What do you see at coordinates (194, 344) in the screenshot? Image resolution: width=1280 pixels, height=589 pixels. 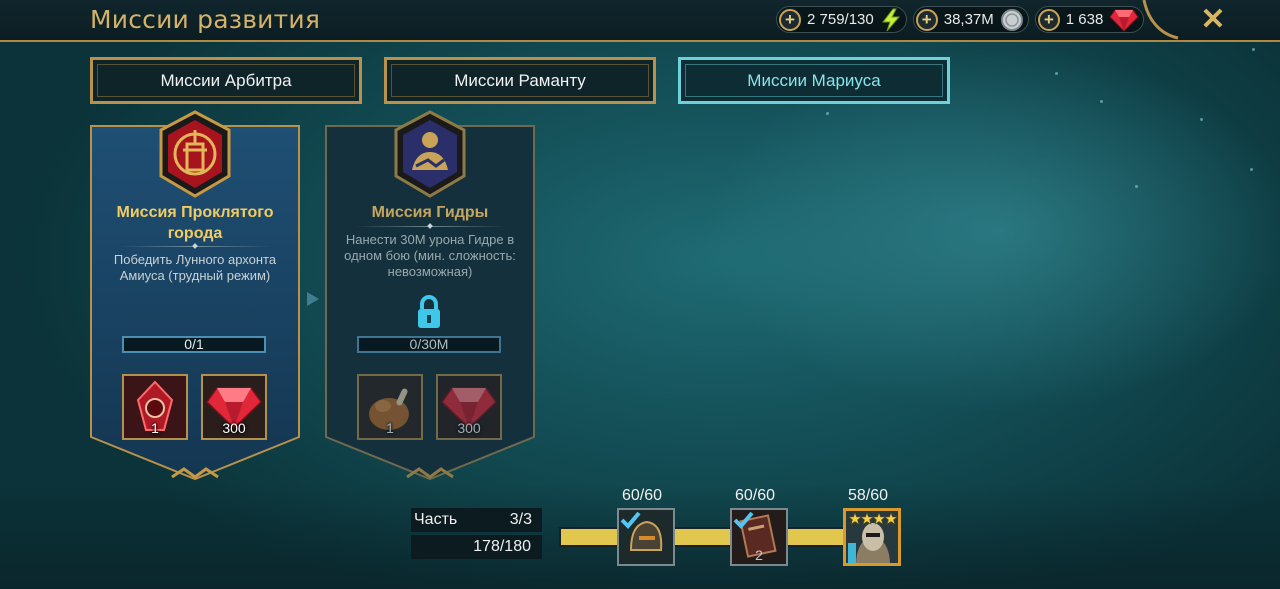 I see `mission-progress: 0/1` at bounding box center [194, 344].